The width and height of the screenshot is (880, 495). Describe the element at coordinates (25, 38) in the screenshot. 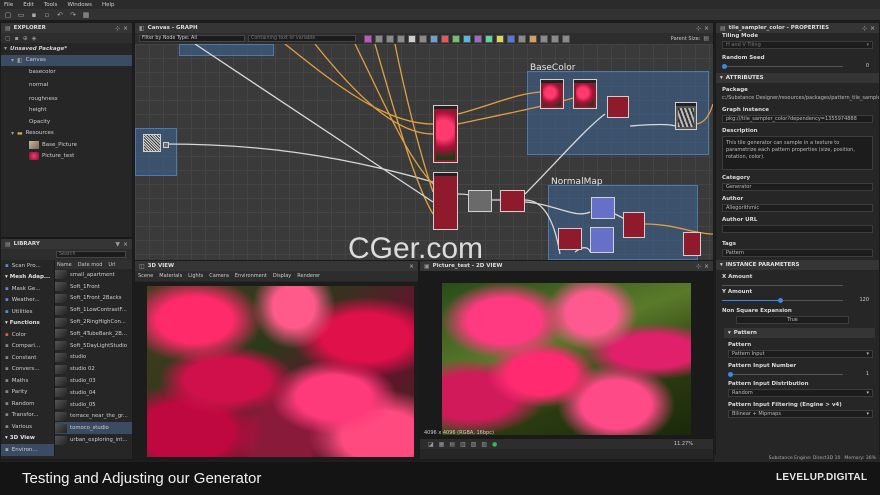

I see `link-icon: ⊕` at that location.